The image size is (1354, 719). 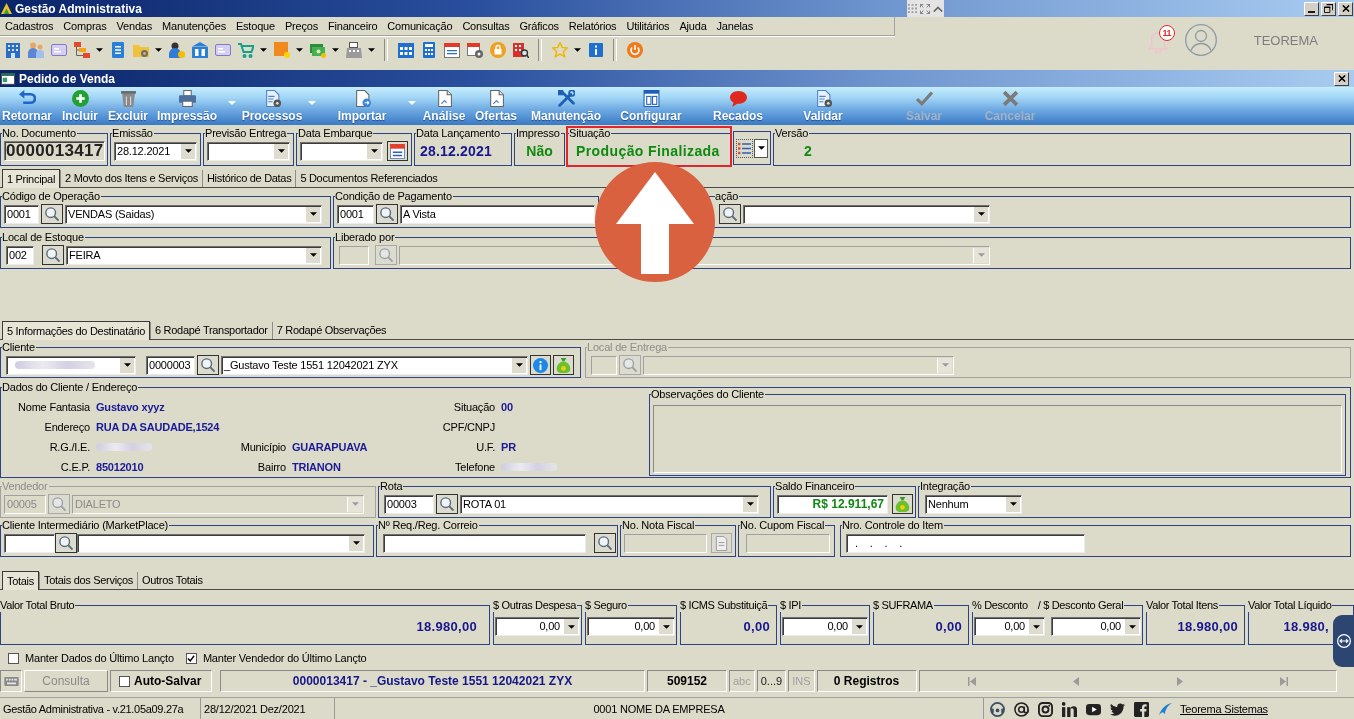 What do you see at coordinates (727, 196) in the screenshot?
I see `field-label: ação` at bounding box center [727, 196].